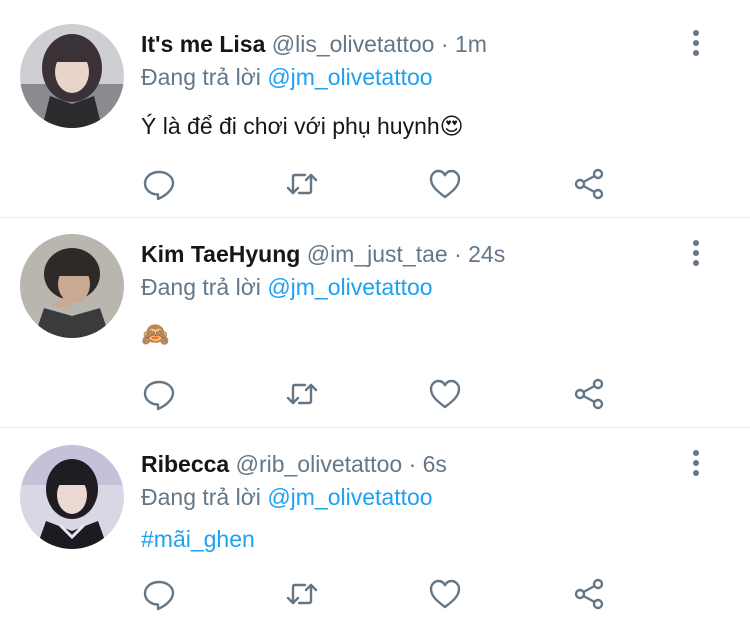 This screenshot has width=750, height=624. I want to click on tweet-header: Kim TaeHyung @im_just_tae · 24s, so click(323, 254).